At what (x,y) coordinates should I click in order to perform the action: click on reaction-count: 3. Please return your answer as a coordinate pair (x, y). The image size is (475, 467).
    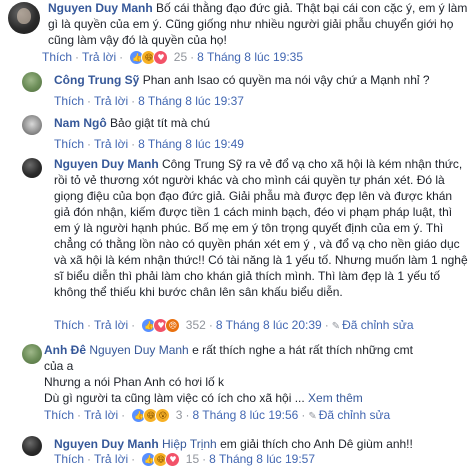
    Looking at the image, I should click on (179, 415).